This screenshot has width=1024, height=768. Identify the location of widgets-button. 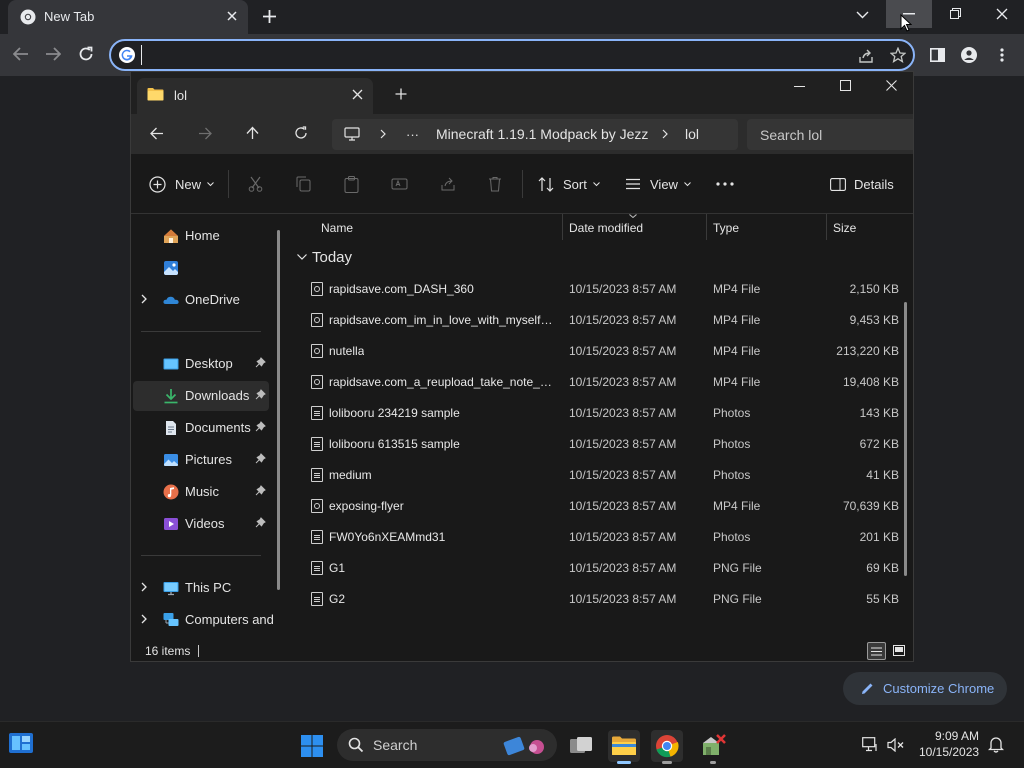
(22, 746).